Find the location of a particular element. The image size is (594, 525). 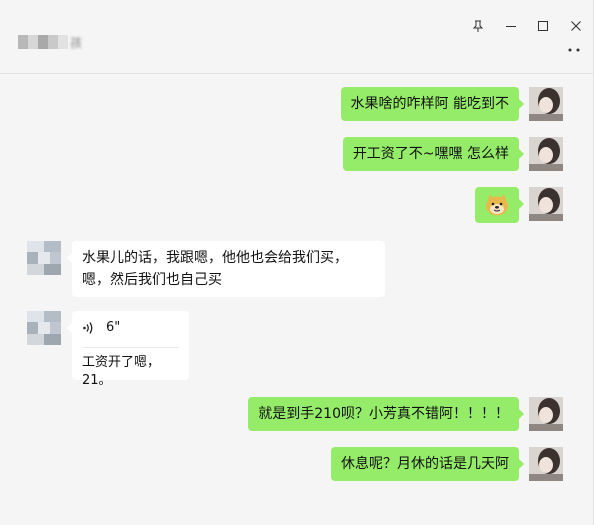

message-text: 水果儿的话，我跟嗯，他他也会给我们买，嗯，然后我们也自己买 is located at coordinates (215, 269).